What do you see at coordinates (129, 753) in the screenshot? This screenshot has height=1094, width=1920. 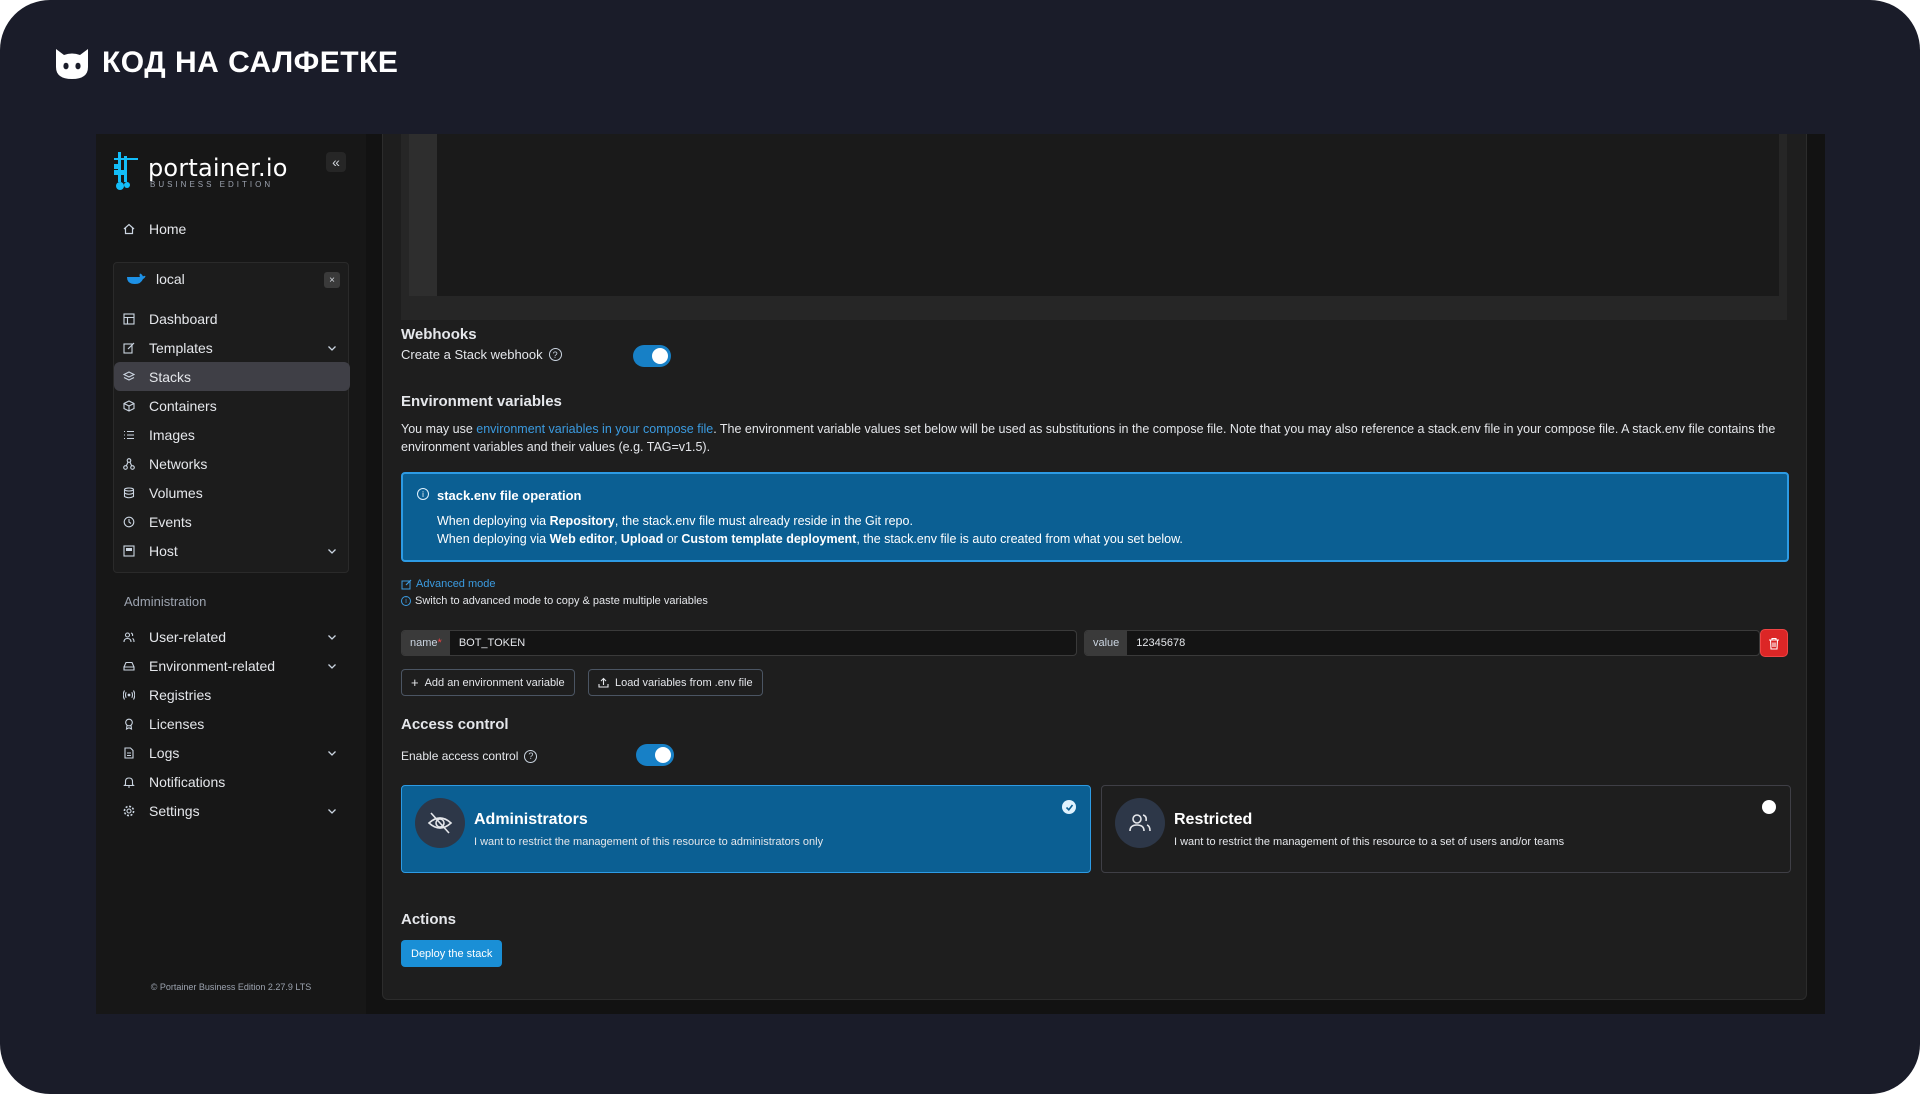 I see `file-icon` at bounding box center [129, 753].